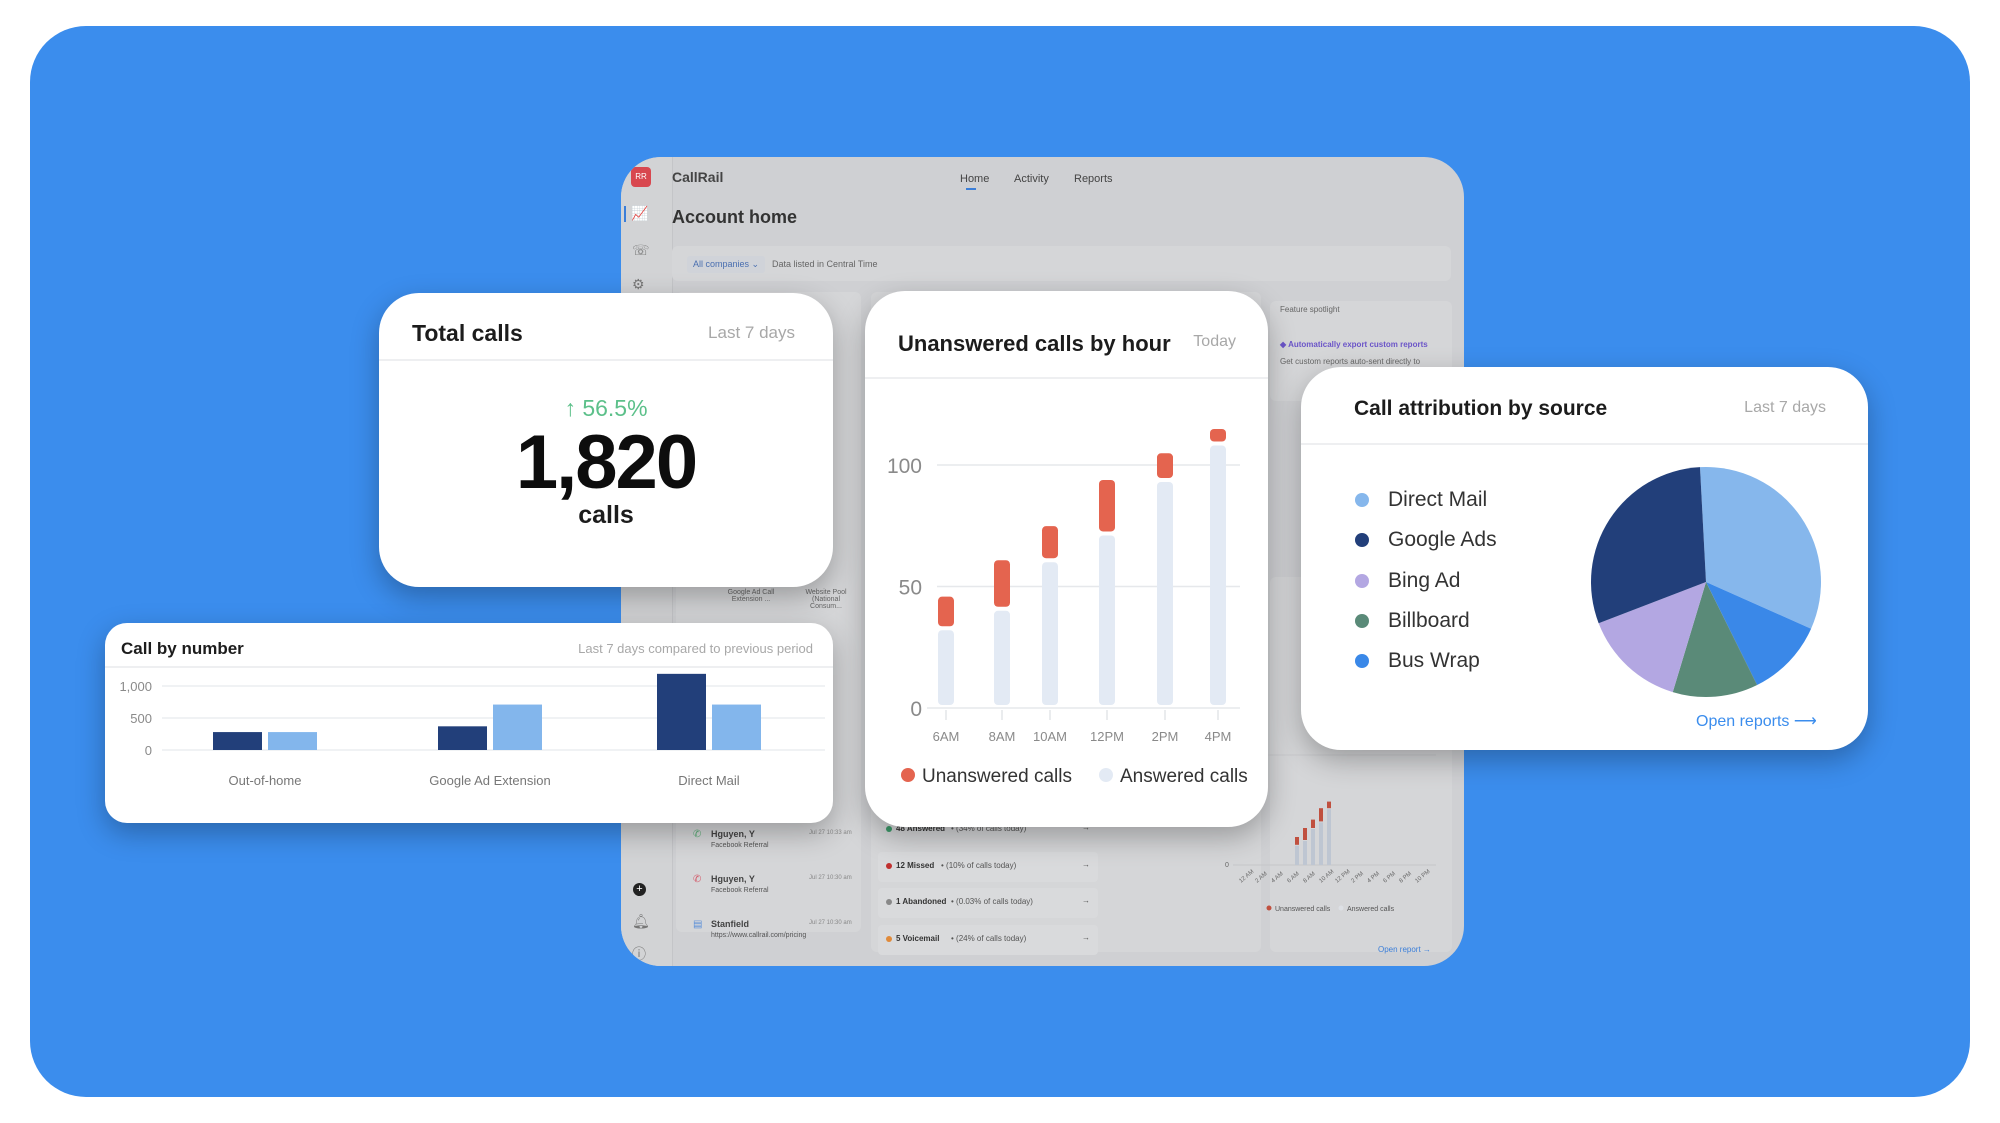 The image size is (2000, 1123). What do you see at coordinates (1341, 908) in the screenshot?
I see `legend-dot` at bounding box center [1341, 908].